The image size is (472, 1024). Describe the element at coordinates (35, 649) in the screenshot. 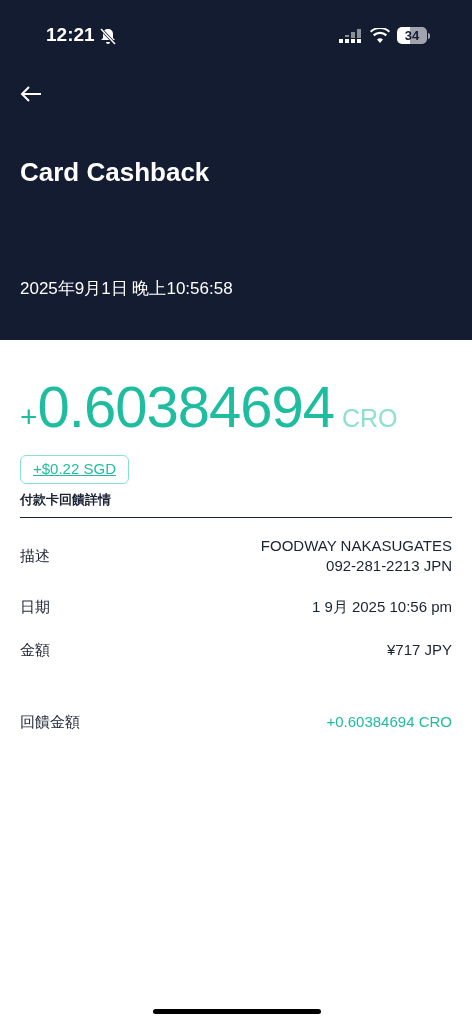

I see `detail-label: 金額` at that location.